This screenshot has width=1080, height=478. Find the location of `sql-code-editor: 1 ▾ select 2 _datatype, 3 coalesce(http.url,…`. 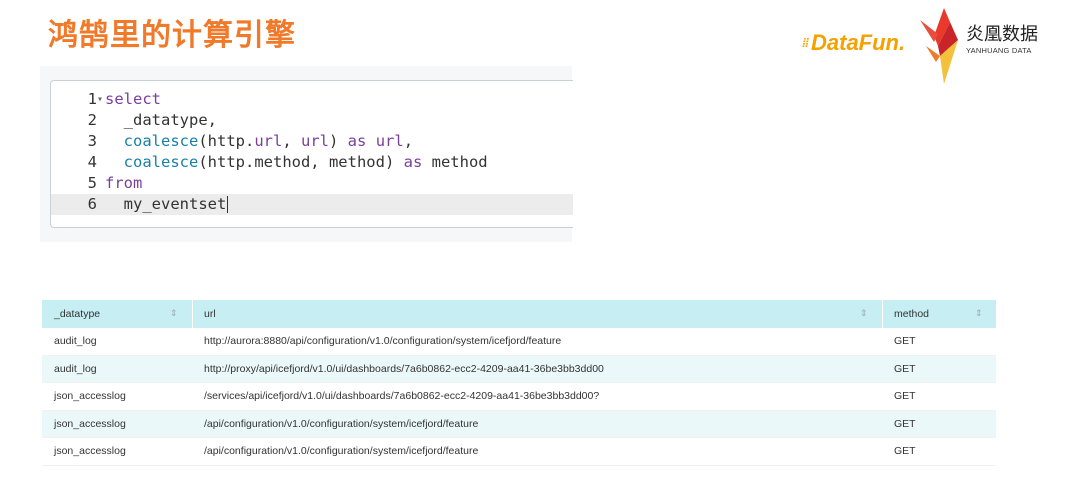

sql-code-editor: 1 ▾ select 2 _datatype, 3 coalesce(http.url,… is located at coordinates (311, 154).